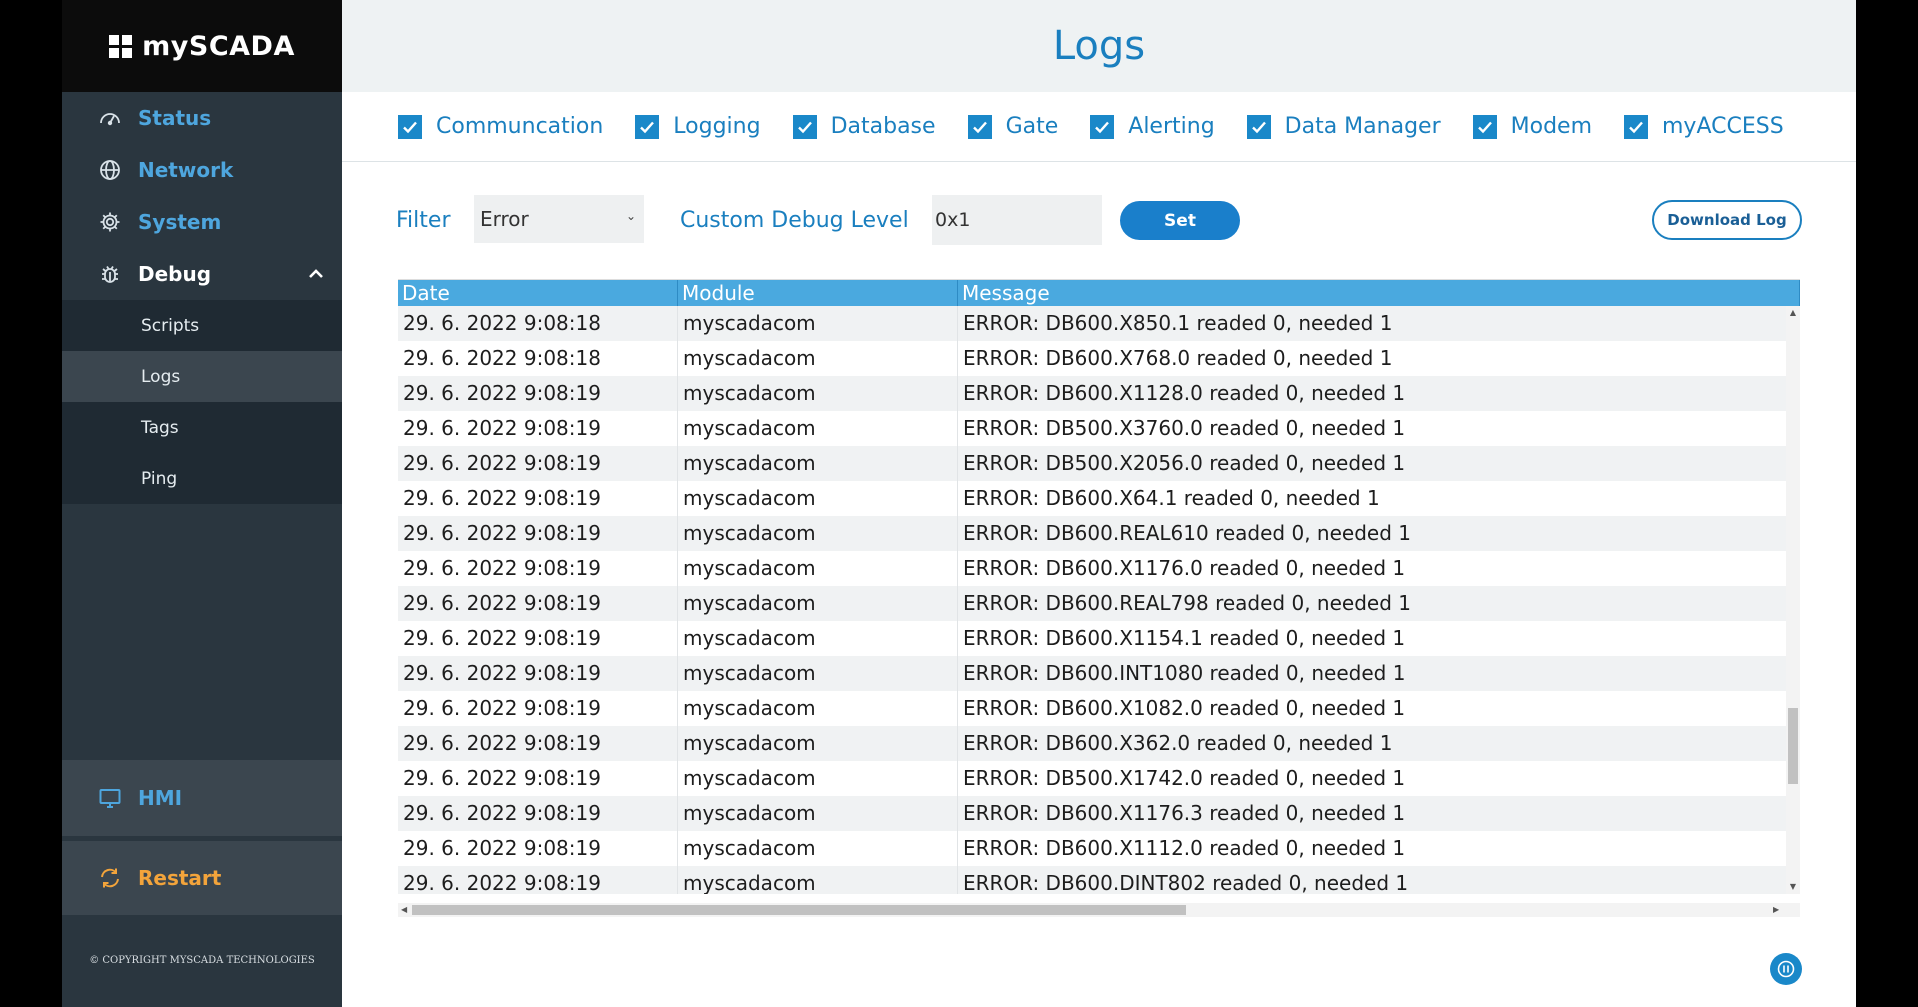 Image resolution: width=1918 pixels, height=1007 pixels. Describe the element at coordinates (1343, 126) in the screenshot. I see `module-checkbox-data-manager: Data Manager` at that location.